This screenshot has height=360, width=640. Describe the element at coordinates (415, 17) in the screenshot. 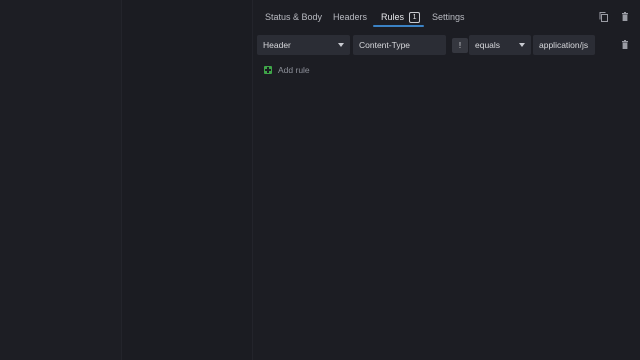

I see `rules-count-badge: 1` at that location.